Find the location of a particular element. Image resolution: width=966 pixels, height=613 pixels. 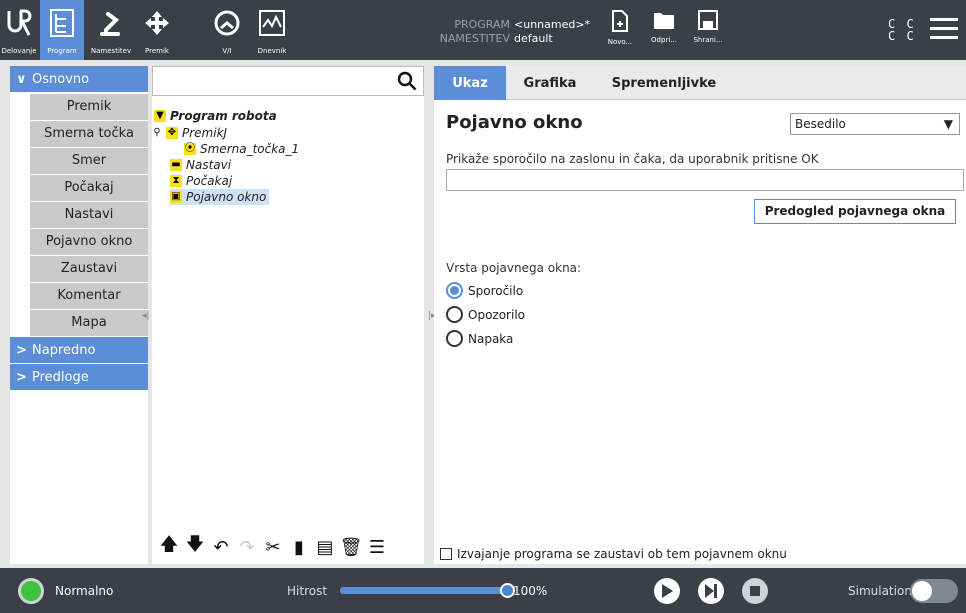

nav-vi-button: V/I is located at coordinates (227, 30).